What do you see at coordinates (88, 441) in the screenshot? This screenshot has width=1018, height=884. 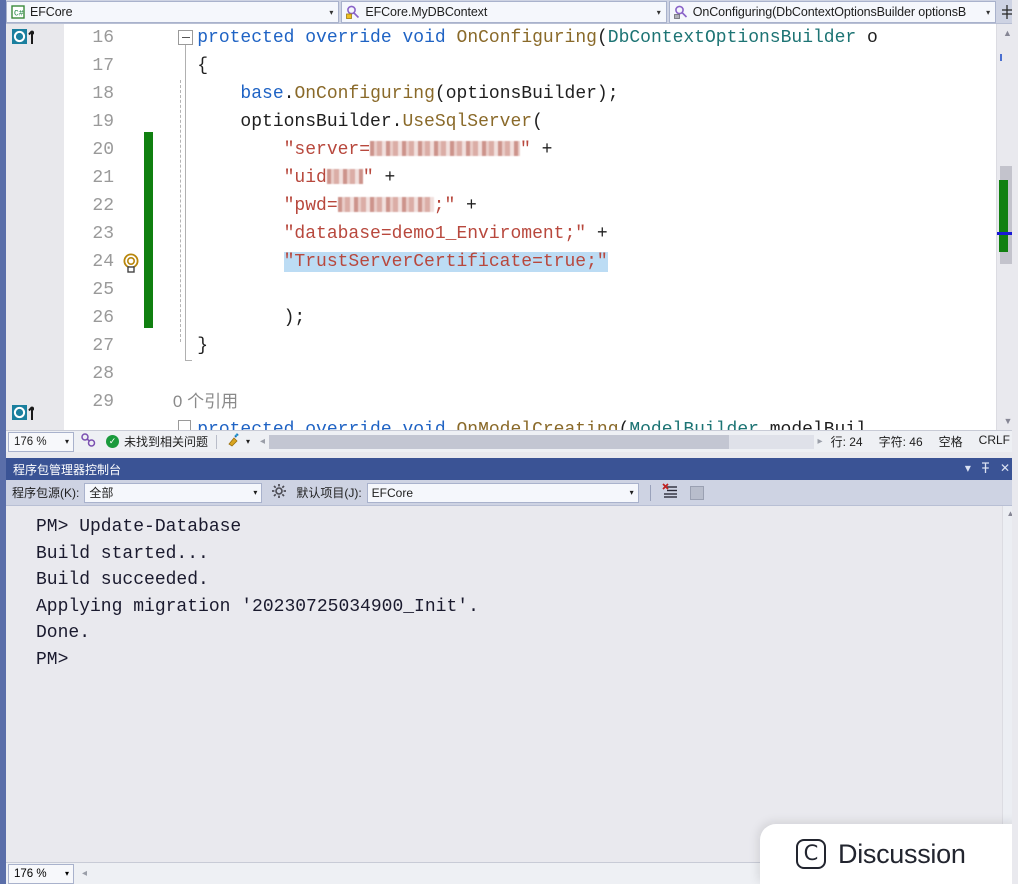 I see `code-map-icon` at bounding box center [88, 441].